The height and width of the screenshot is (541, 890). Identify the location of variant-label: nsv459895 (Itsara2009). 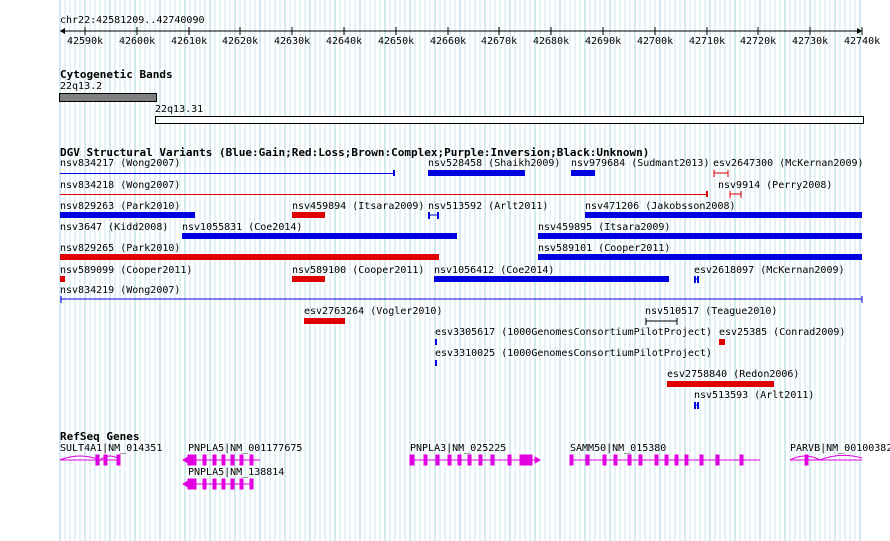
(604, 227).